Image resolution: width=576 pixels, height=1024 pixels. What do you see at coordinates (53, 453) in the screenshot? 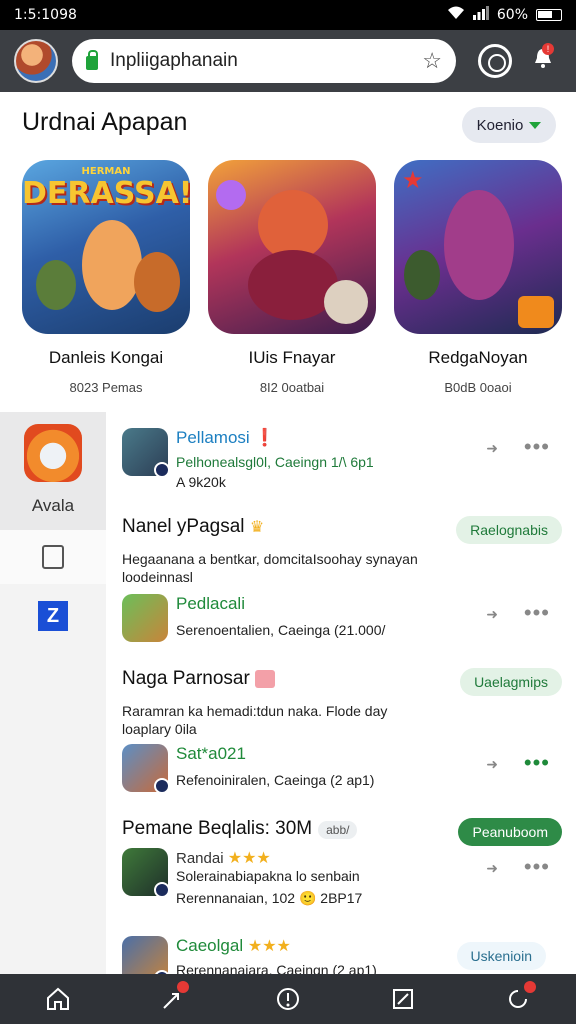
I see `app-category-icon` at bounding box center [53, 453].